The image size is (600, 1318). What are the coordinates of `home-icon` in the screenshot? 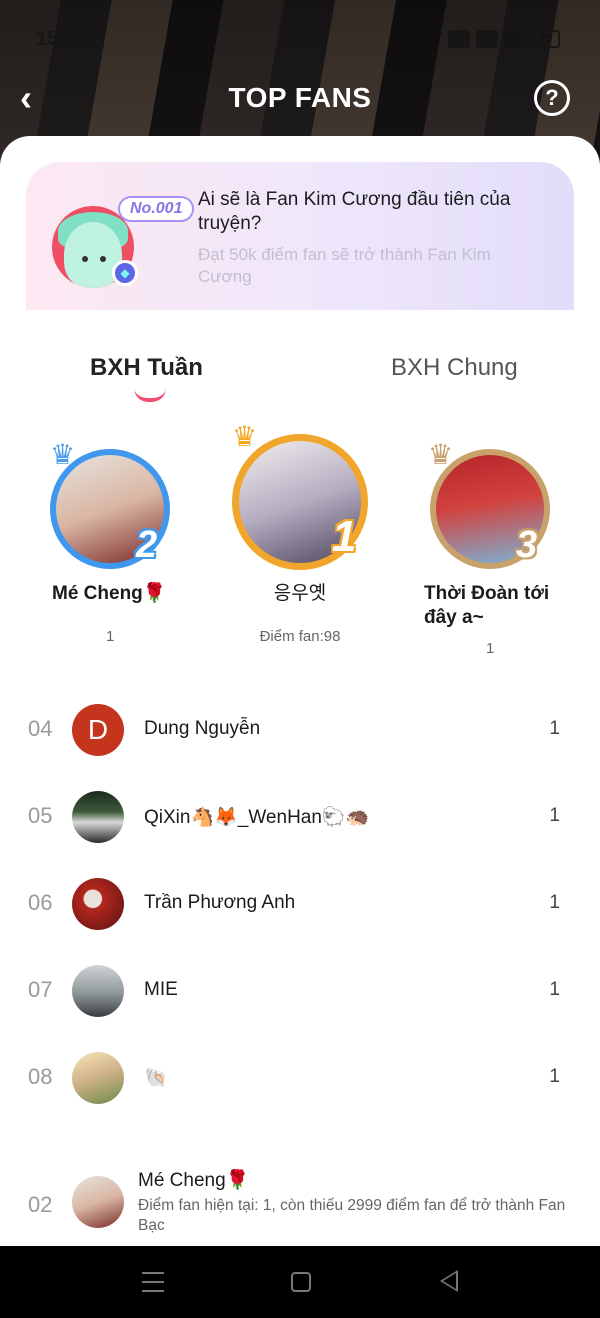 It's located at (301, 1282).